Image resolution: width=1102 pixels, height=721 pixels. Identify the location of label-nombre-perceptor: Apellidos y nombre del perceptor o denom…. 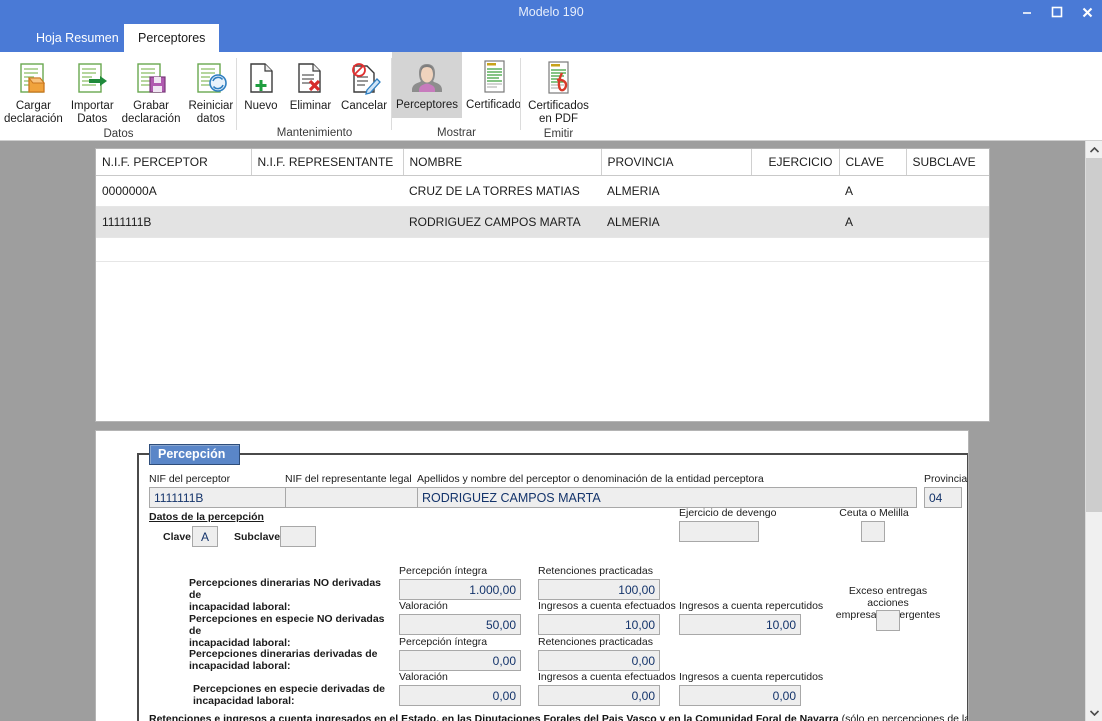
(590, 479).